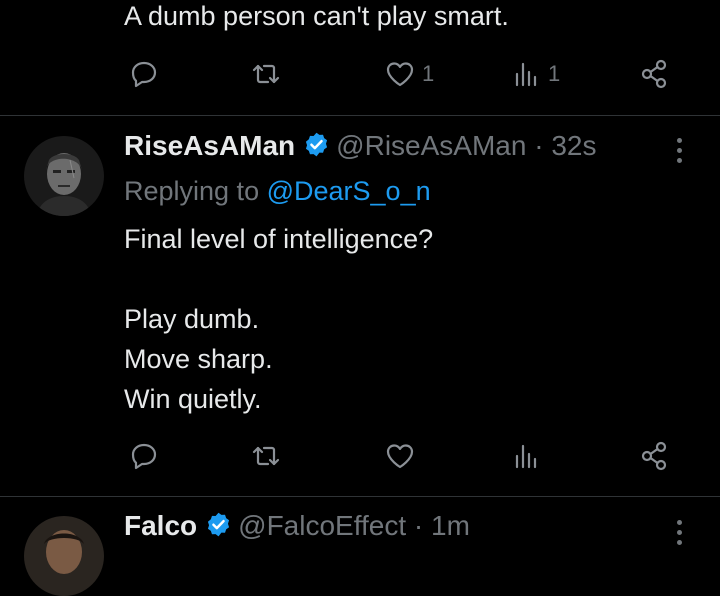 The image size is (720, 596). Describe the element at coordinates (195, 191) in the screenshot. I see `replying-prefix: Replying to` at that location.